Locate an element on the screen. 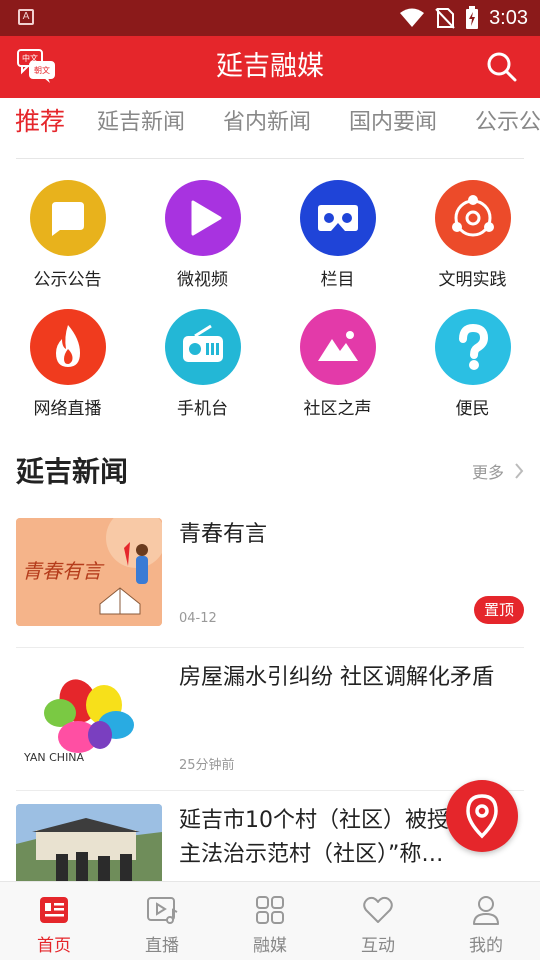 The width and height of the screenshot is (540, 960). grid-item-micro-video: 微视频 is located at coordinates (202, 235).